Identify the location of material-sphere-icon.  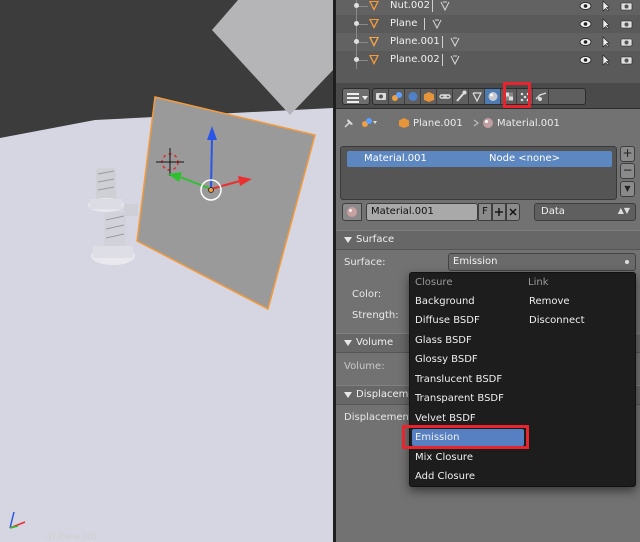
(352, 212).